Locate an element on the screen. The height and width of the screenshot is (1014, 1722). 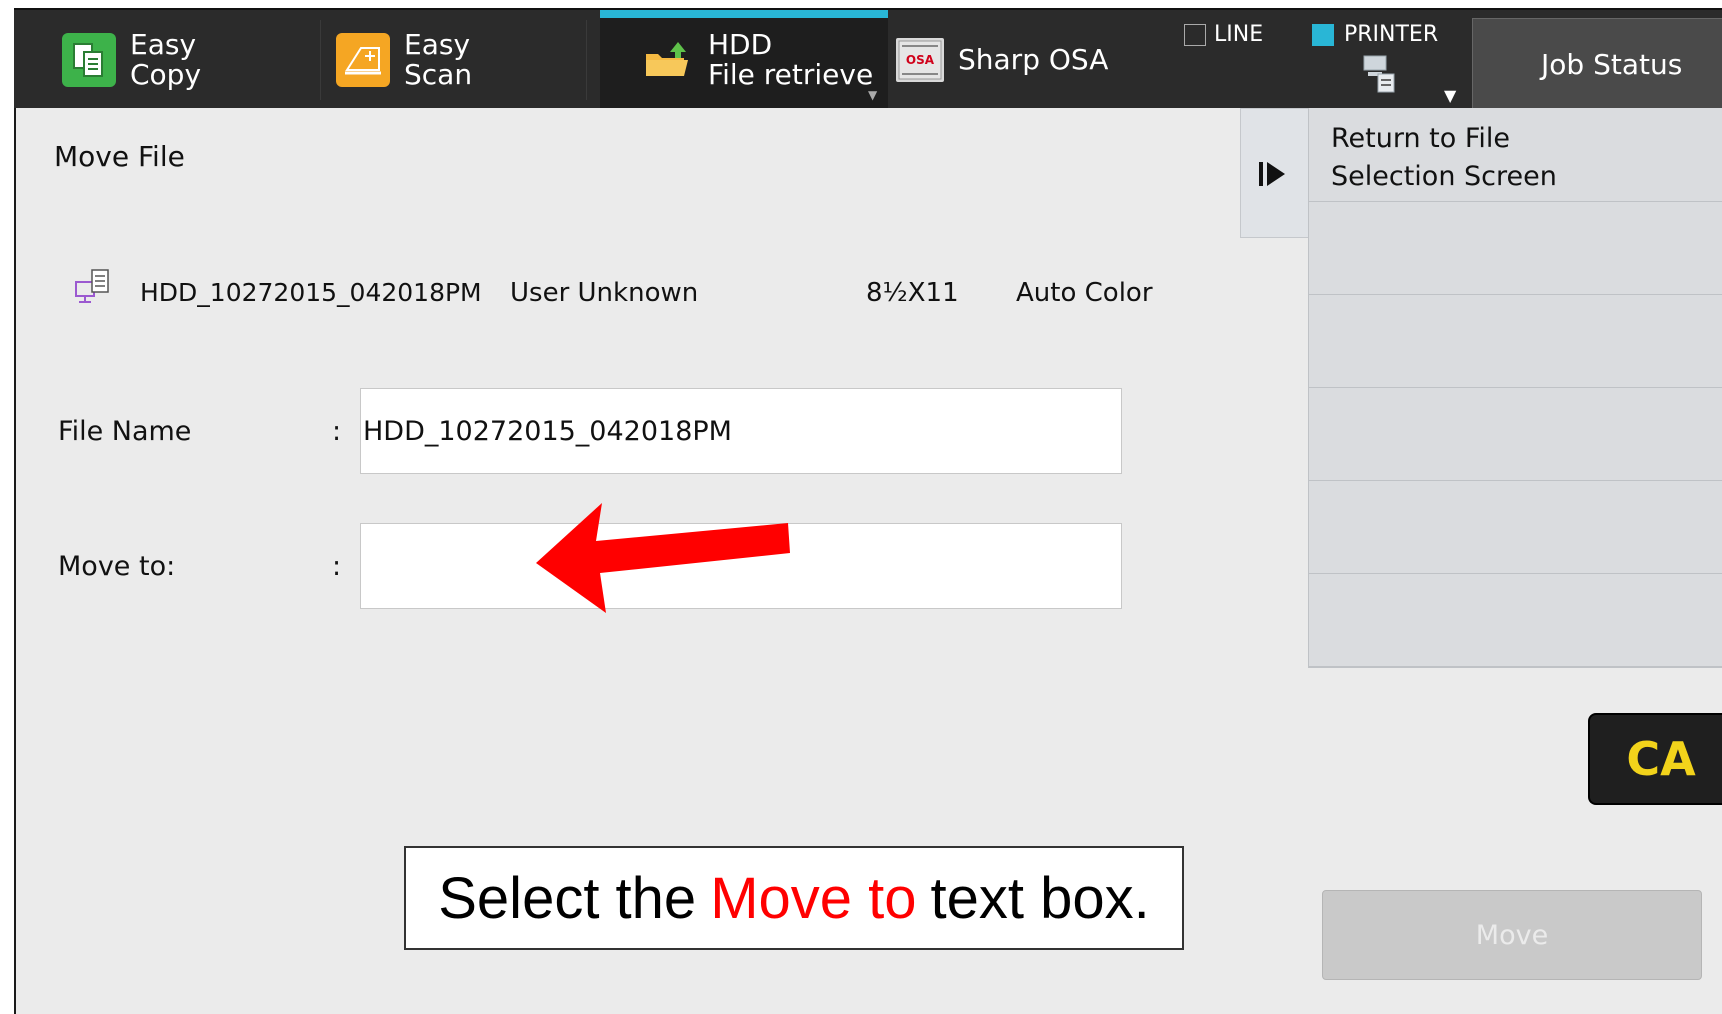
printer-dropdown-icon: ▼ is located at coordinates (1450, 95).